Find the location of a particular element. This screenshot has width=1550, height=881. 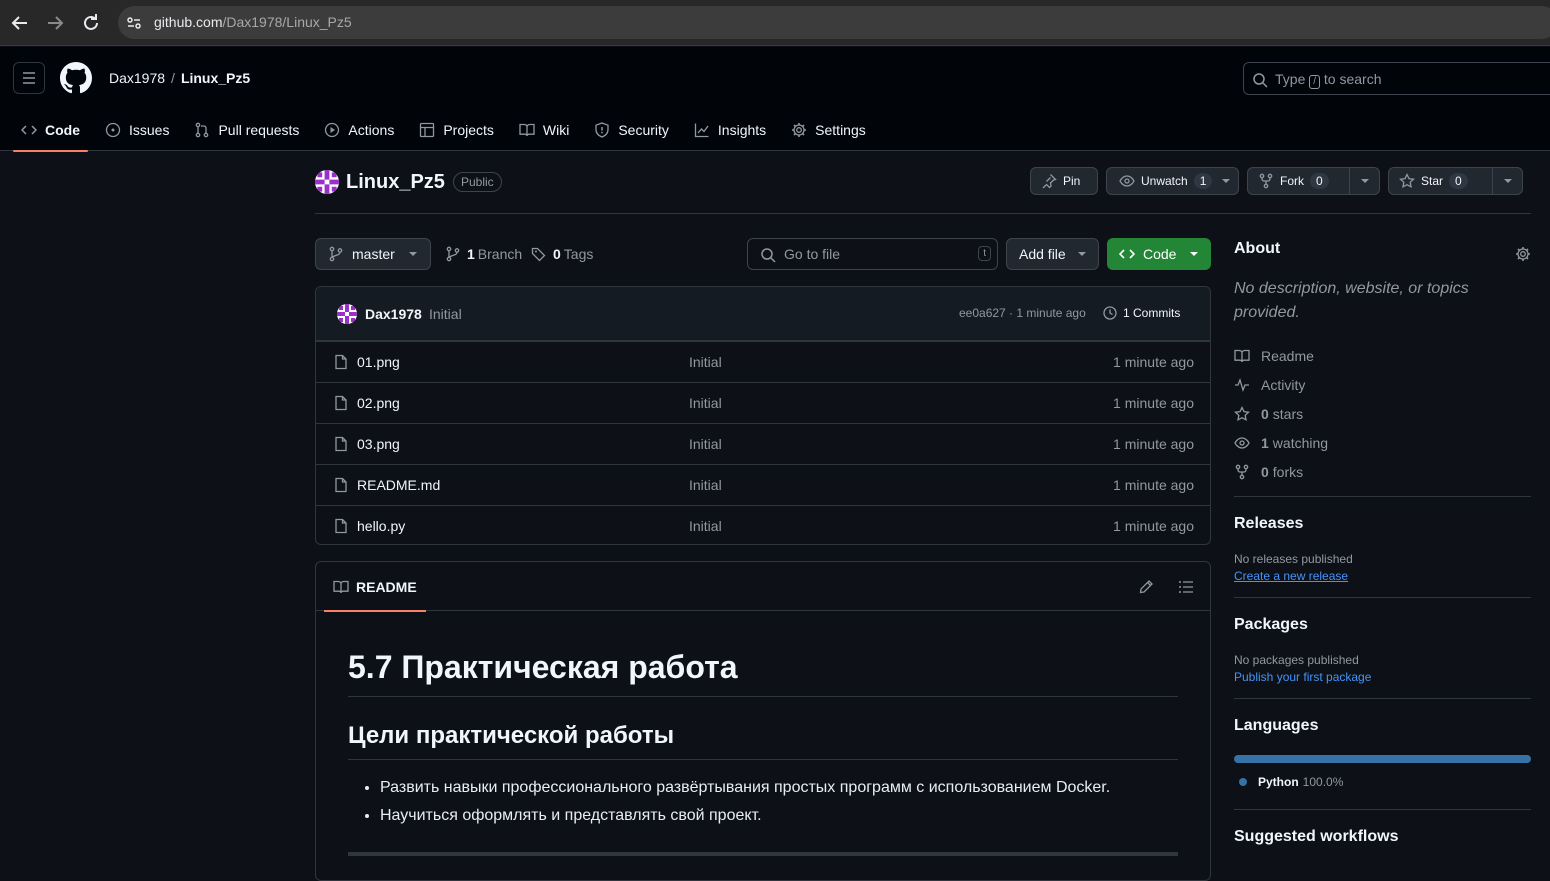

file-name: 03.png is located at coordinates (378, 444).